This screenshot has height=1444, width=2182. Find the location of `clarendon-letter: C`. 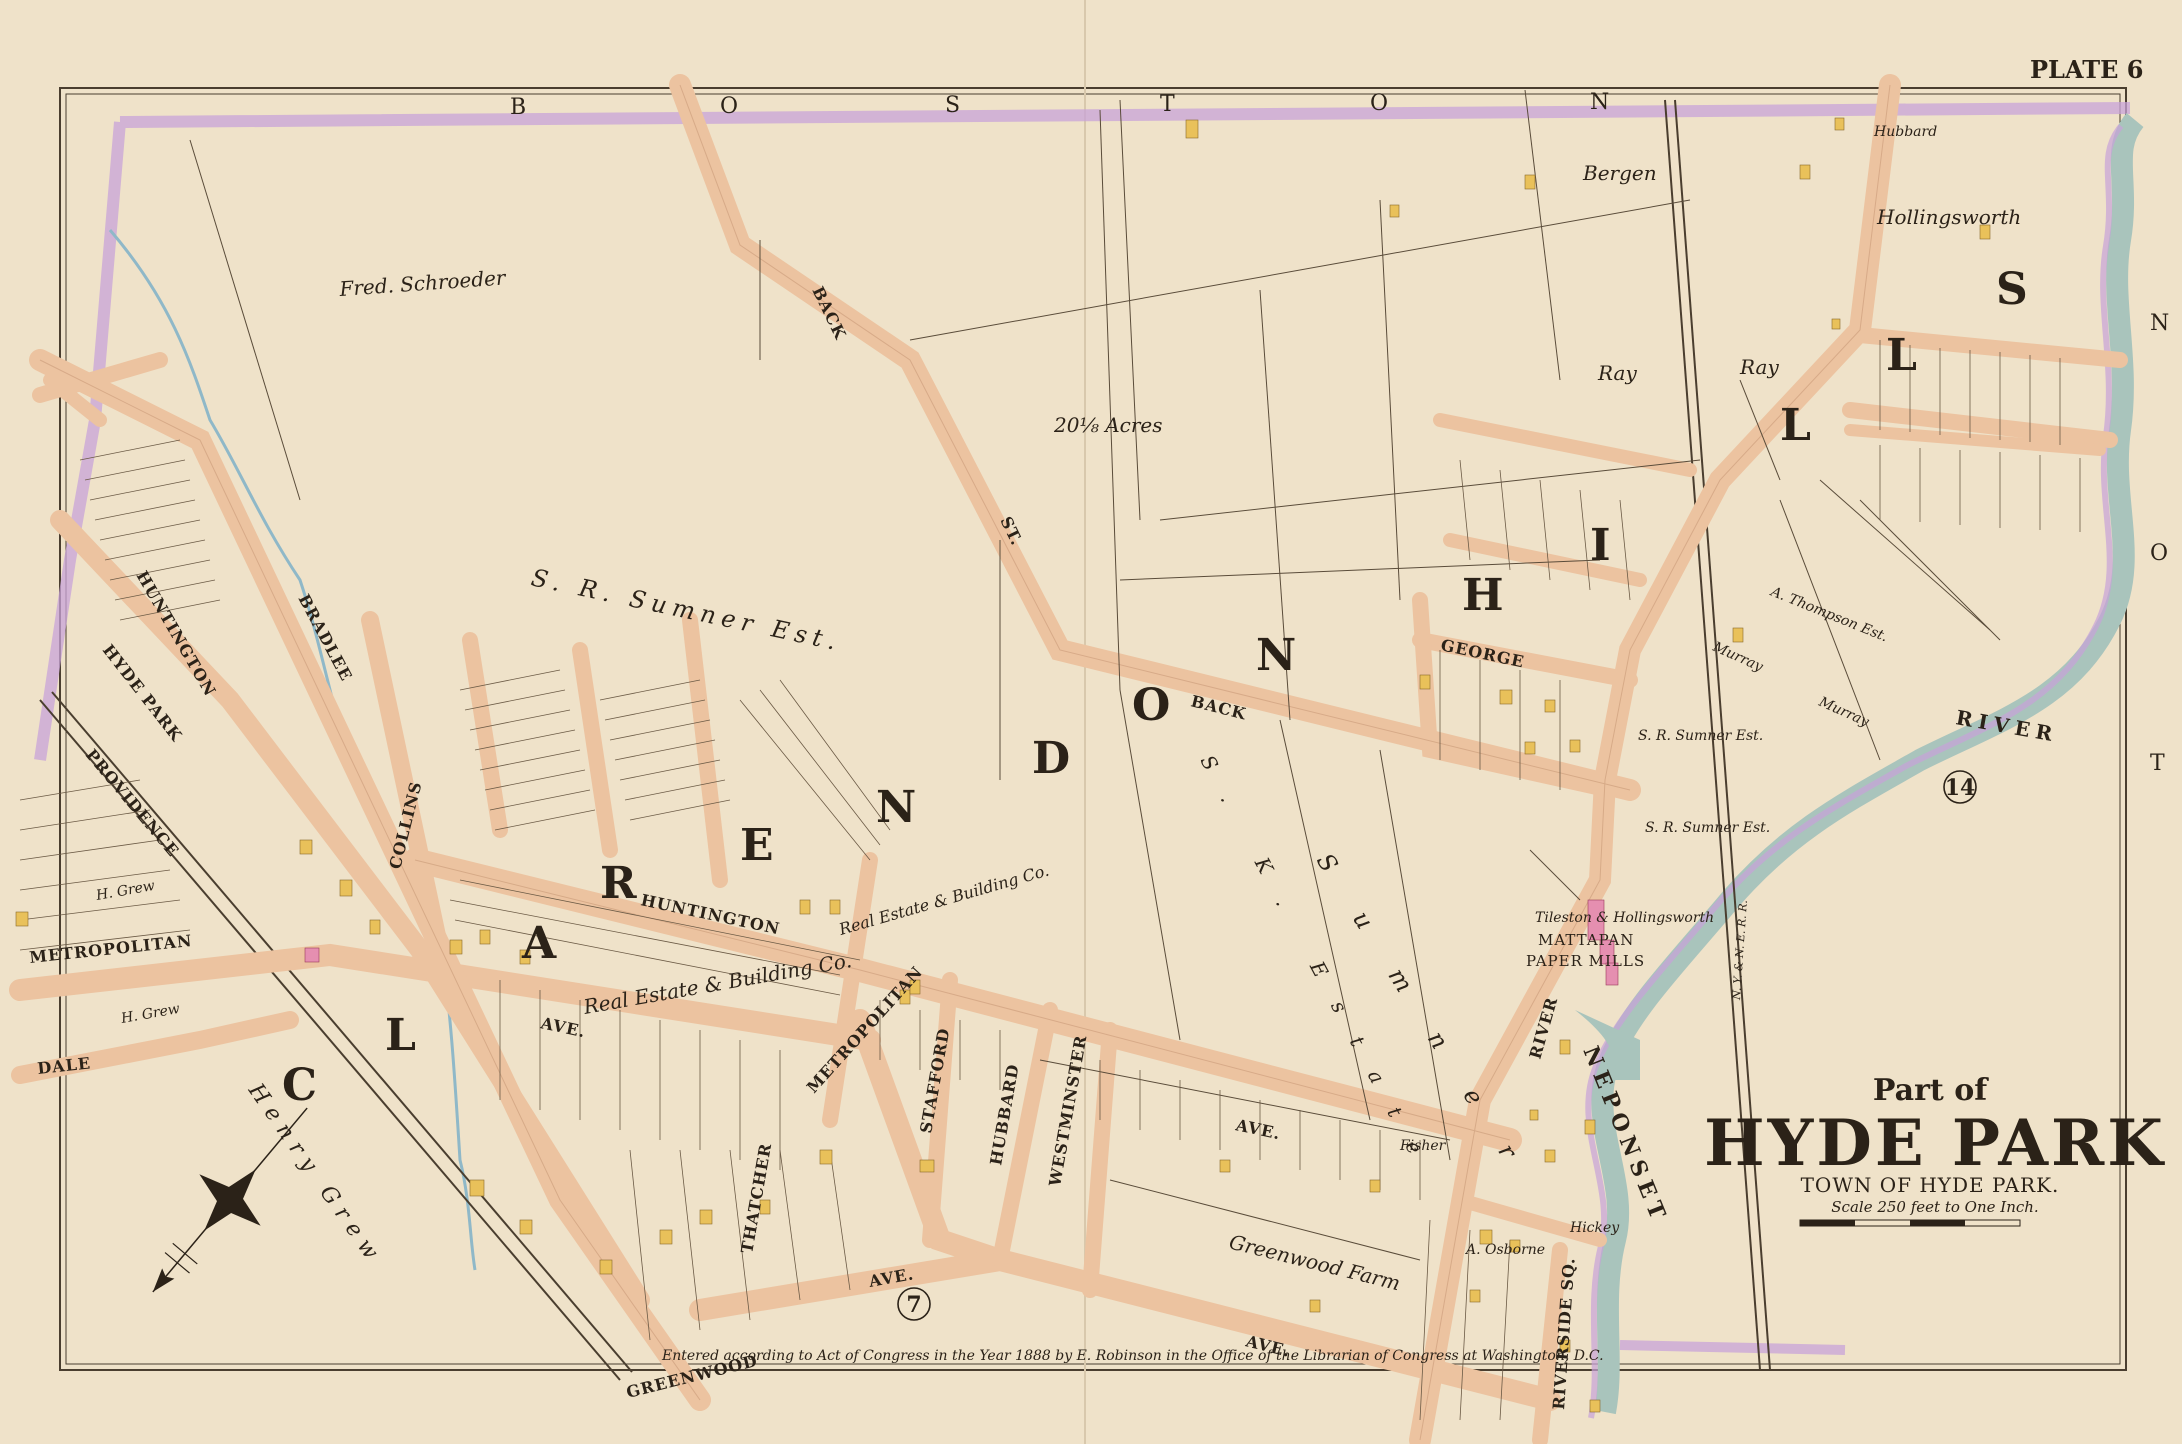

clarendon-letter: C is located at coordinates (300, 1085).